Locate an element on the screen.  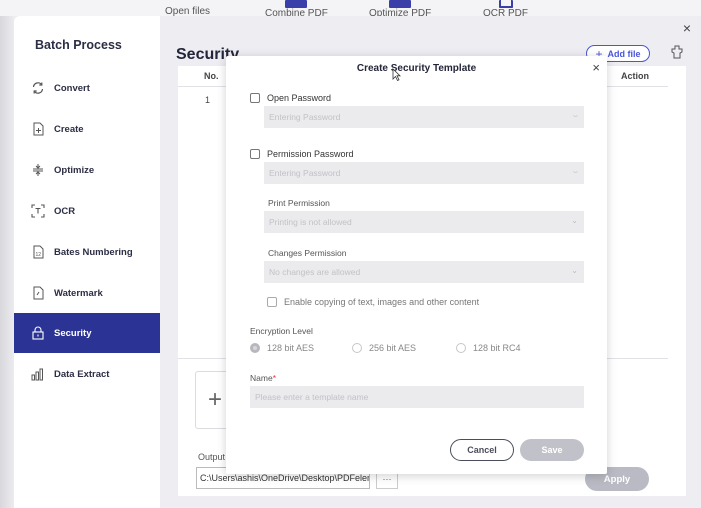
column-header-action: Action is located at coordinates (635, 76).